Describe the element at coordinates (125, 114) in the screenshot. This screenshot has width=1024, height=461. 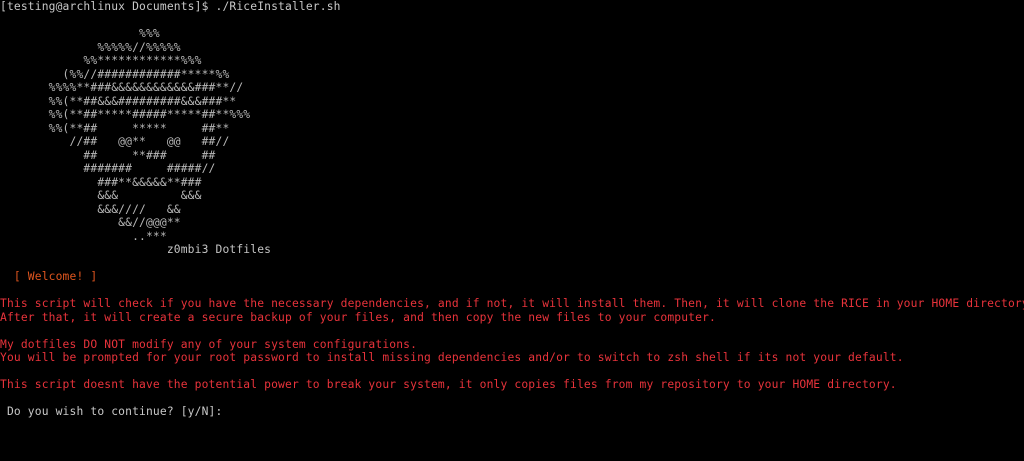
I see `ascii-art-line: %%(**##*****#####*****##**%%%` at that location.